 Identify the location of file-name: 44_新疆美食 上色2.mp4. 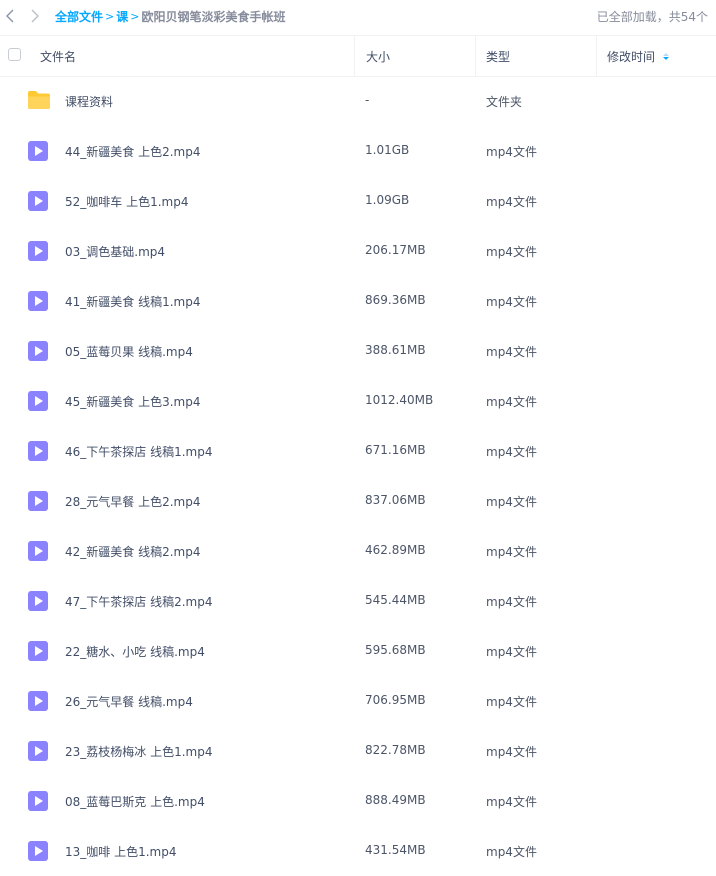
(132, 151).